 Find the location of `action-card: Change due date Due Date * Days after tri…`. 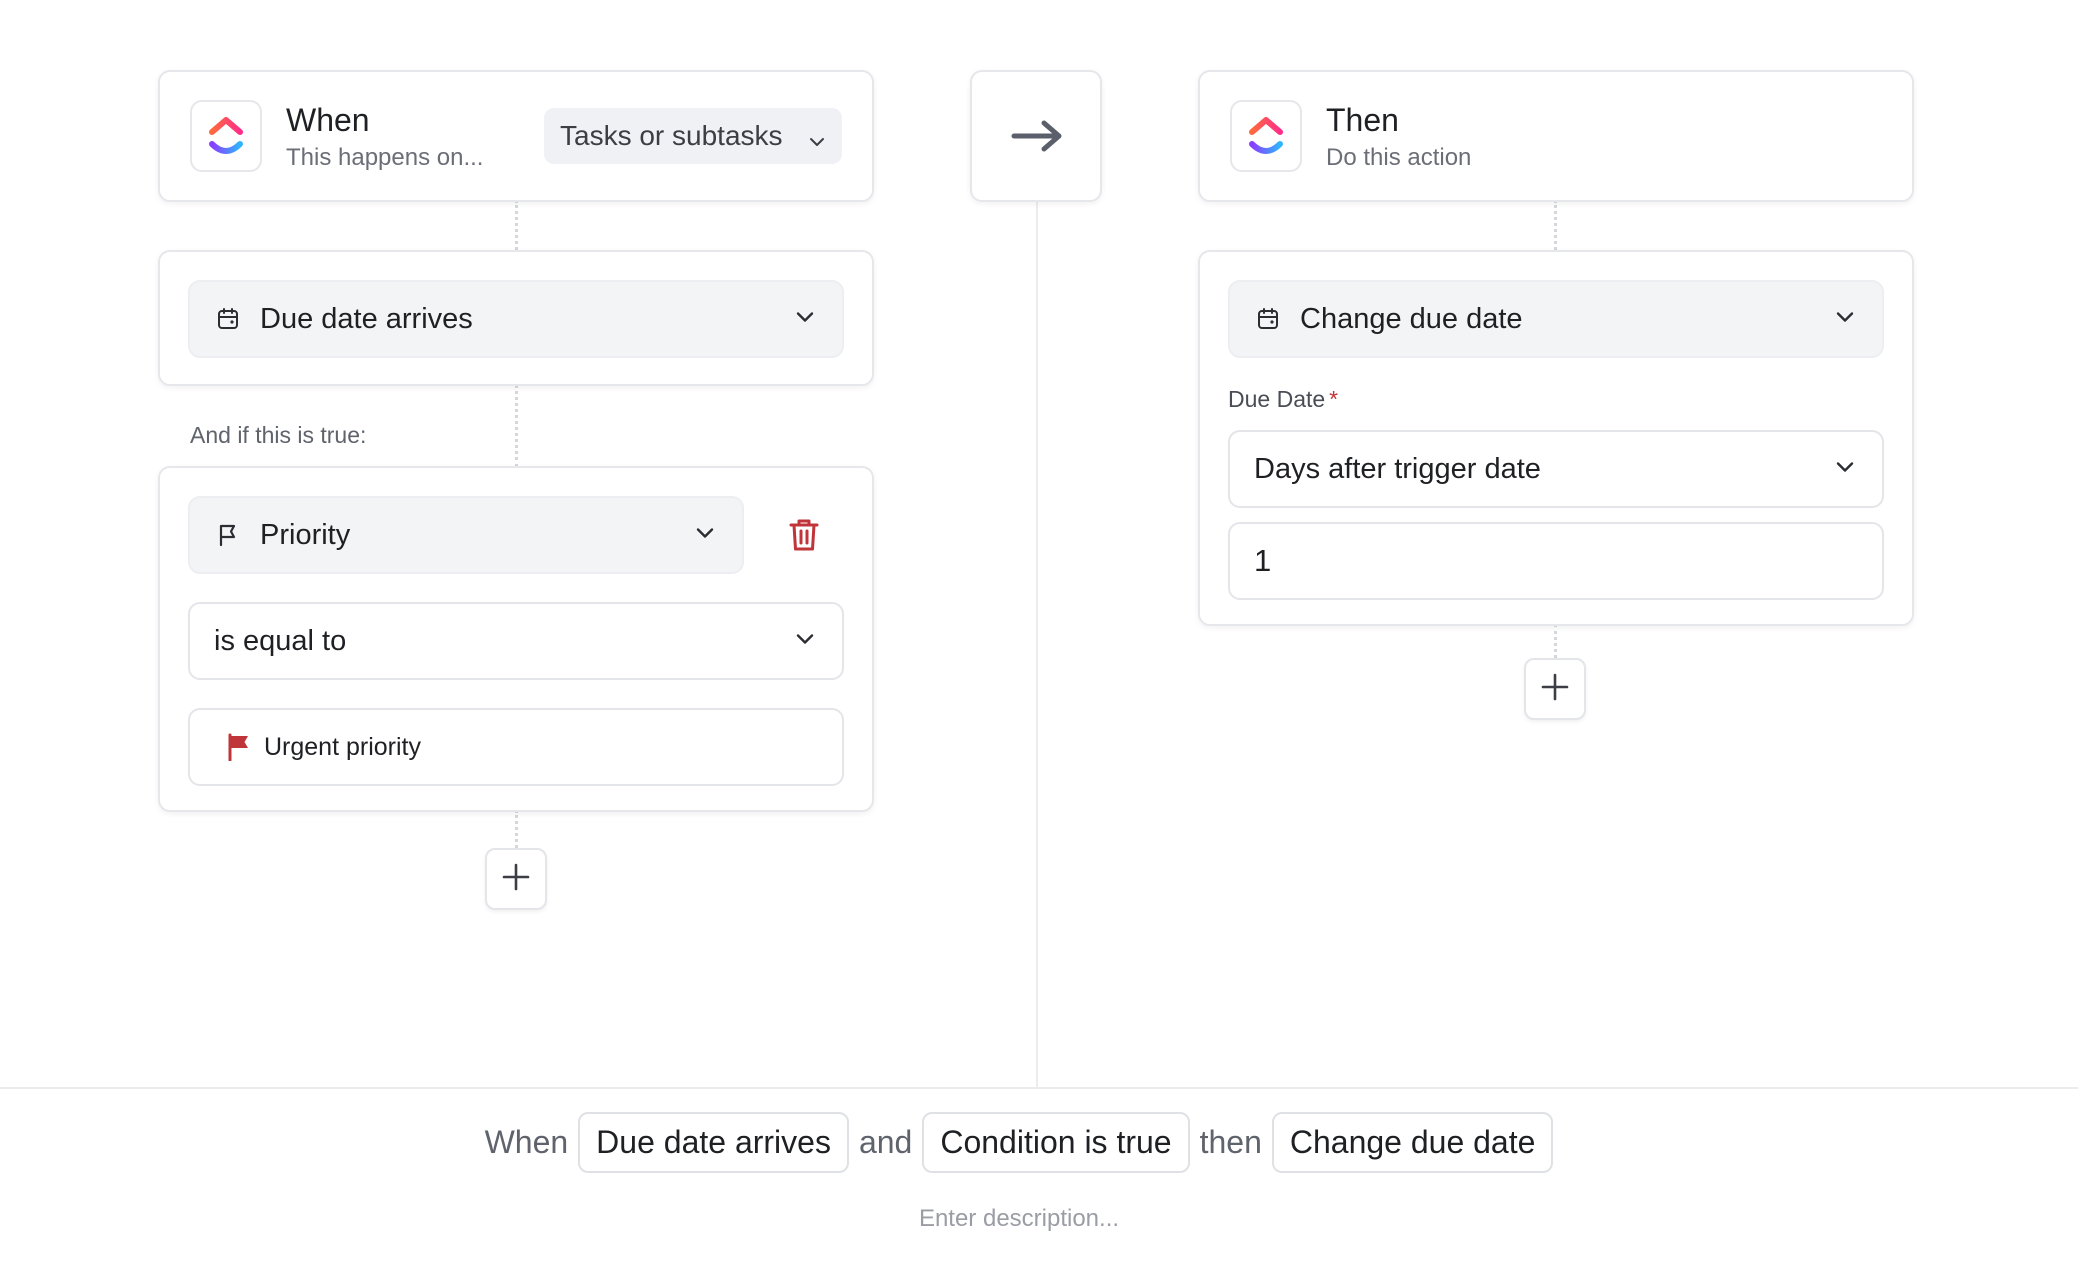

action-card: Change due date Due Date * Days after tri… is located at coordinates (1556, 438).